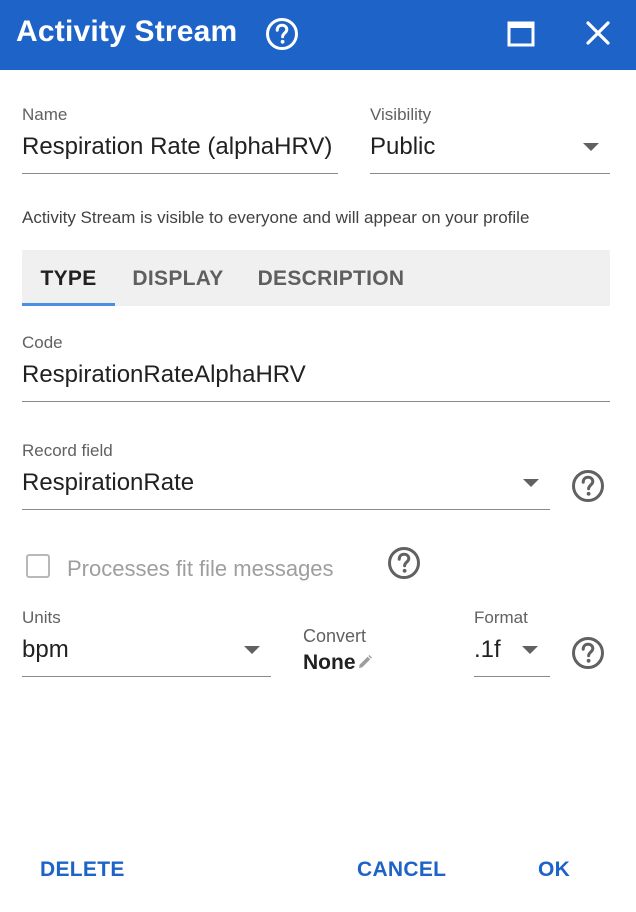 This screenshot has width=636, height=912. I want to click on code-underline, so click(316, 401).